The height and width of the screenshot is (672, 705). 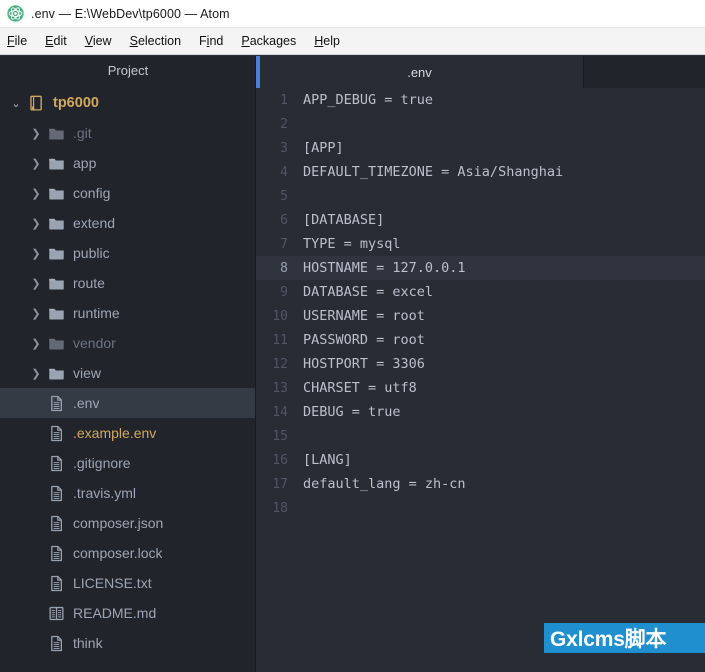 I want to click on code-line: 15, so click(x=480, y=436).